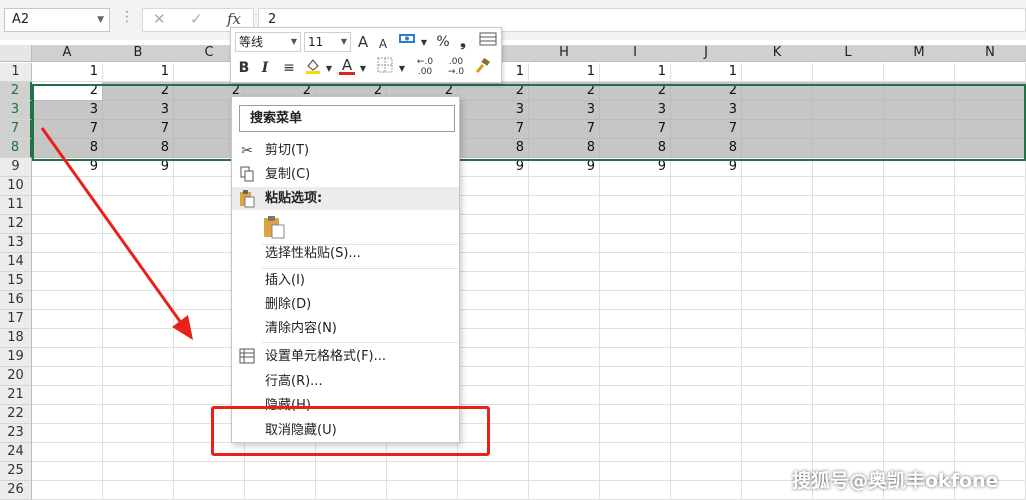 The height and width of the screenshot is (500, 1026). I want to click on cell-n8, so click(990, 148).